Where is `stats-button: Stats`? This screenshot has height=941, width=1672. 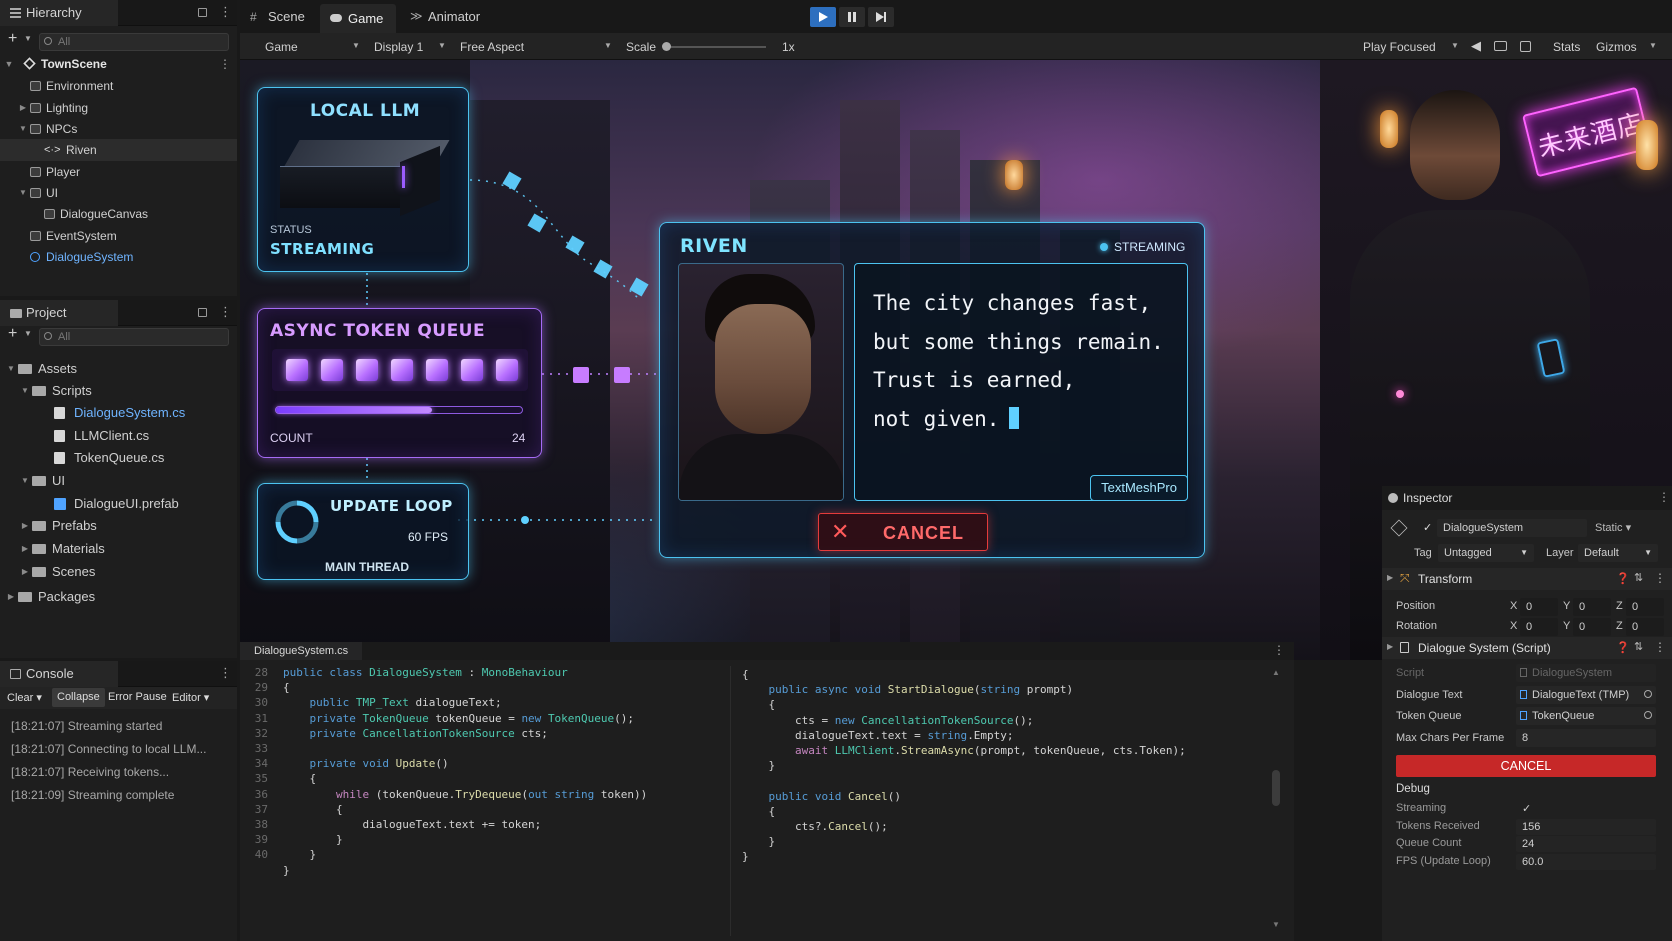
stats-button: Stats is located at coordinates (1566, 47).